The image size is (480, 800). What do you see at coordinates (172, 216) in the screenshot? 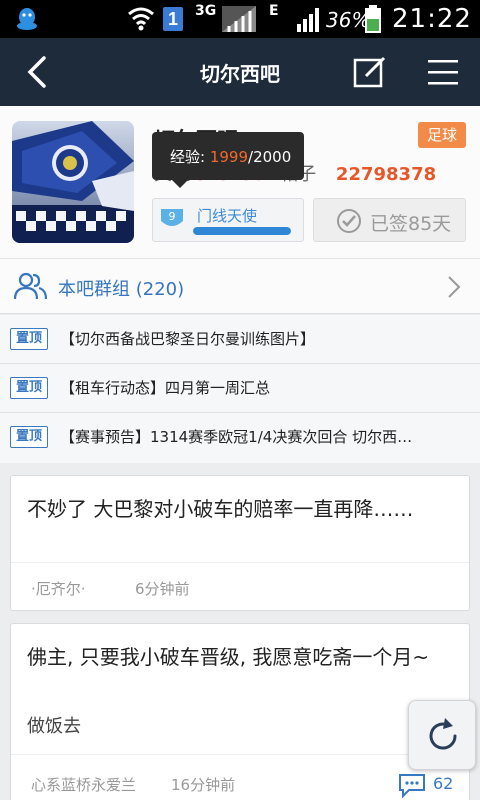
I see `level-number: 9` at bounding box center [172, 216].